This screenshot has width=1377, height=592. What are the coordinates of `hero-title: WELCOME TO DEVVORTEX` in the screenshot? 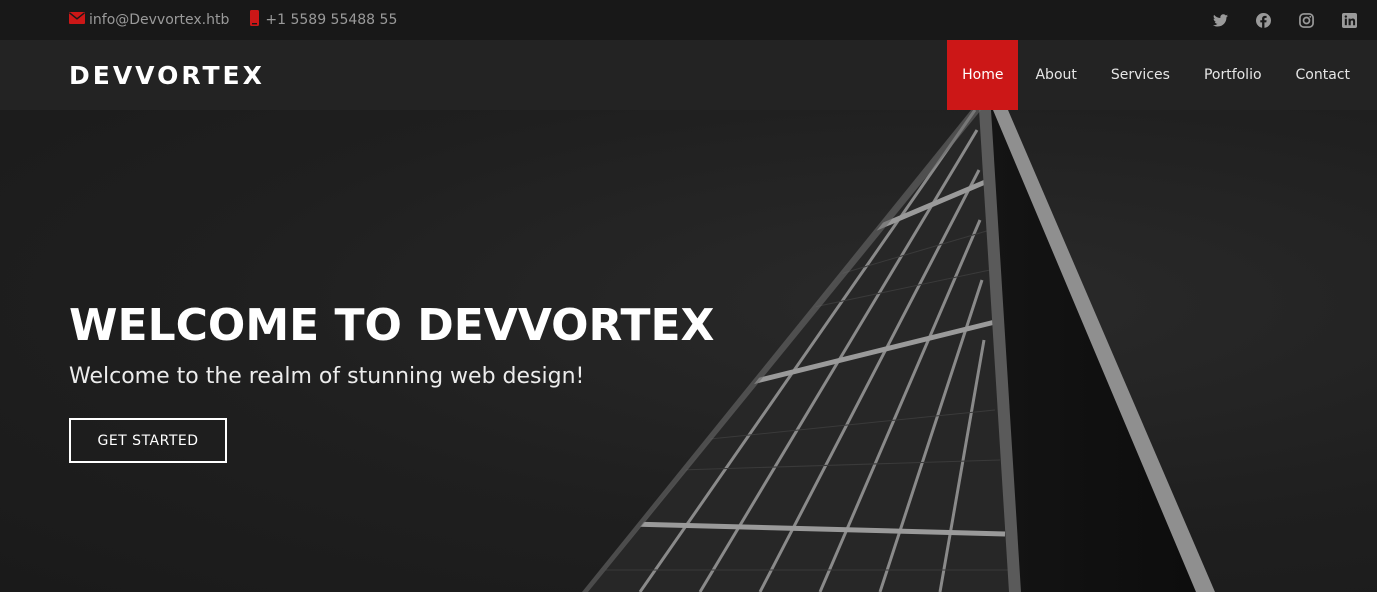 It's located at (392, 325).